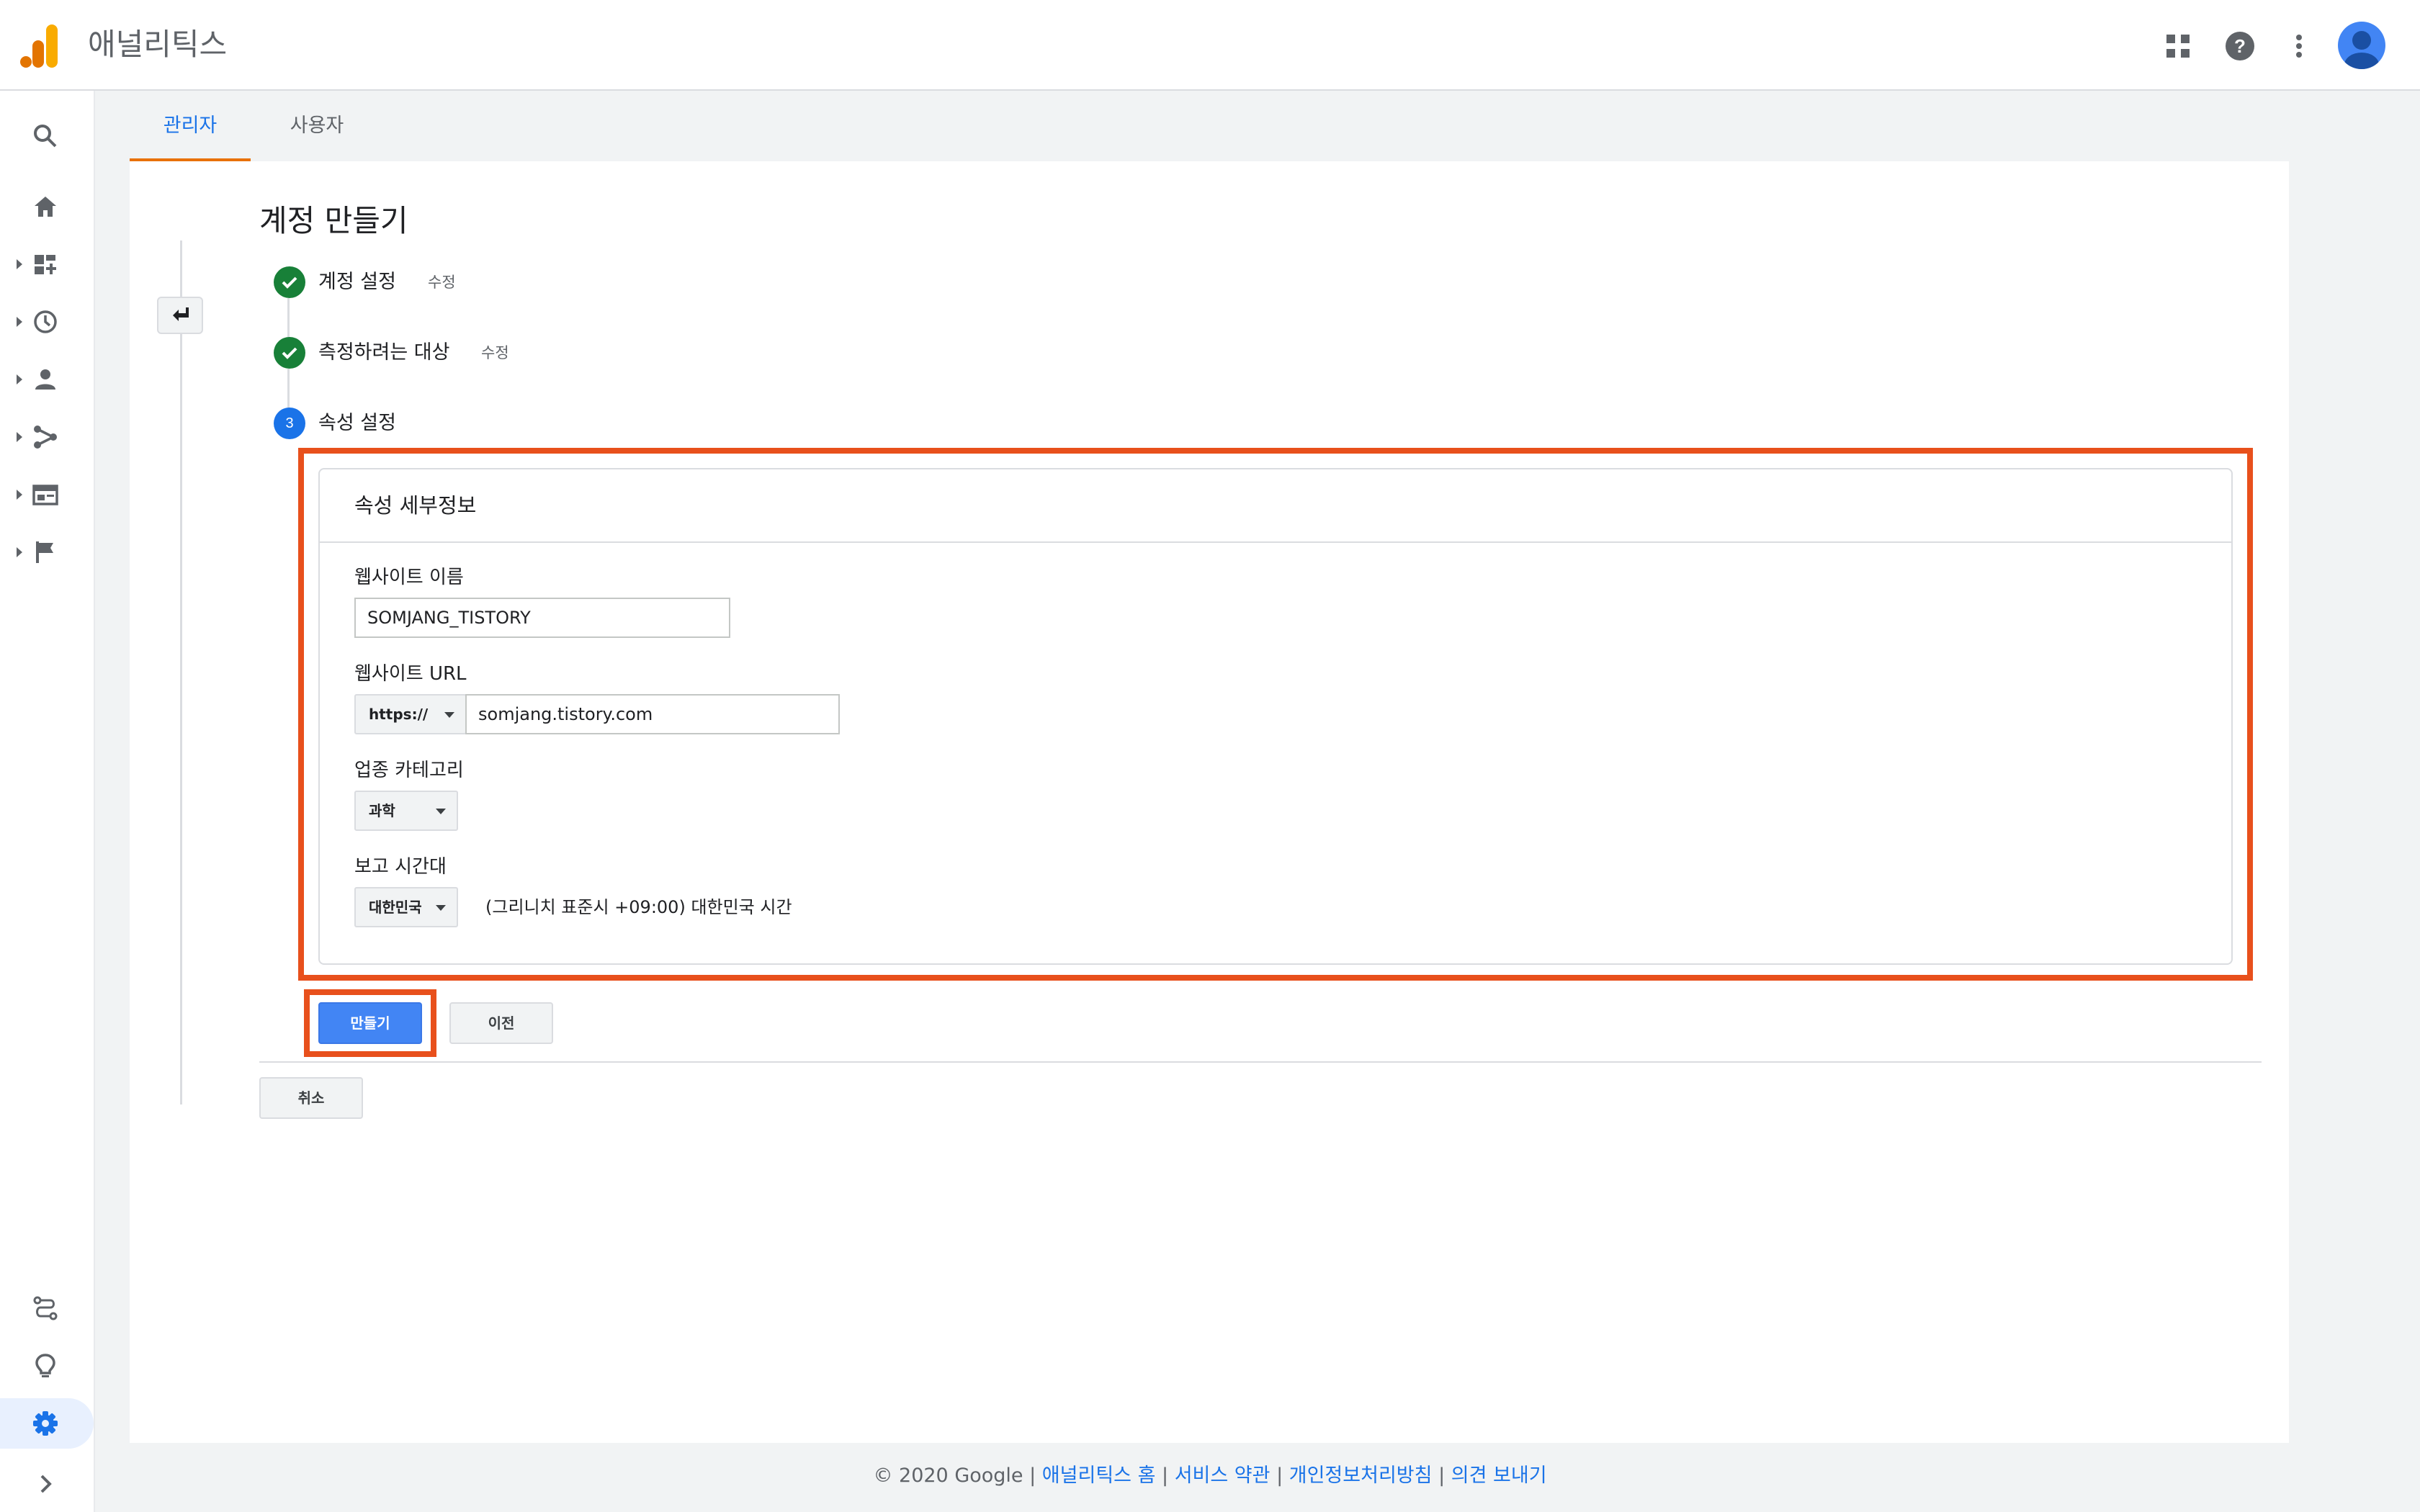  Describe the element at coordinates (395, 907) in the screenshot. I see `timezone-country-value: 대한민국` at that location.